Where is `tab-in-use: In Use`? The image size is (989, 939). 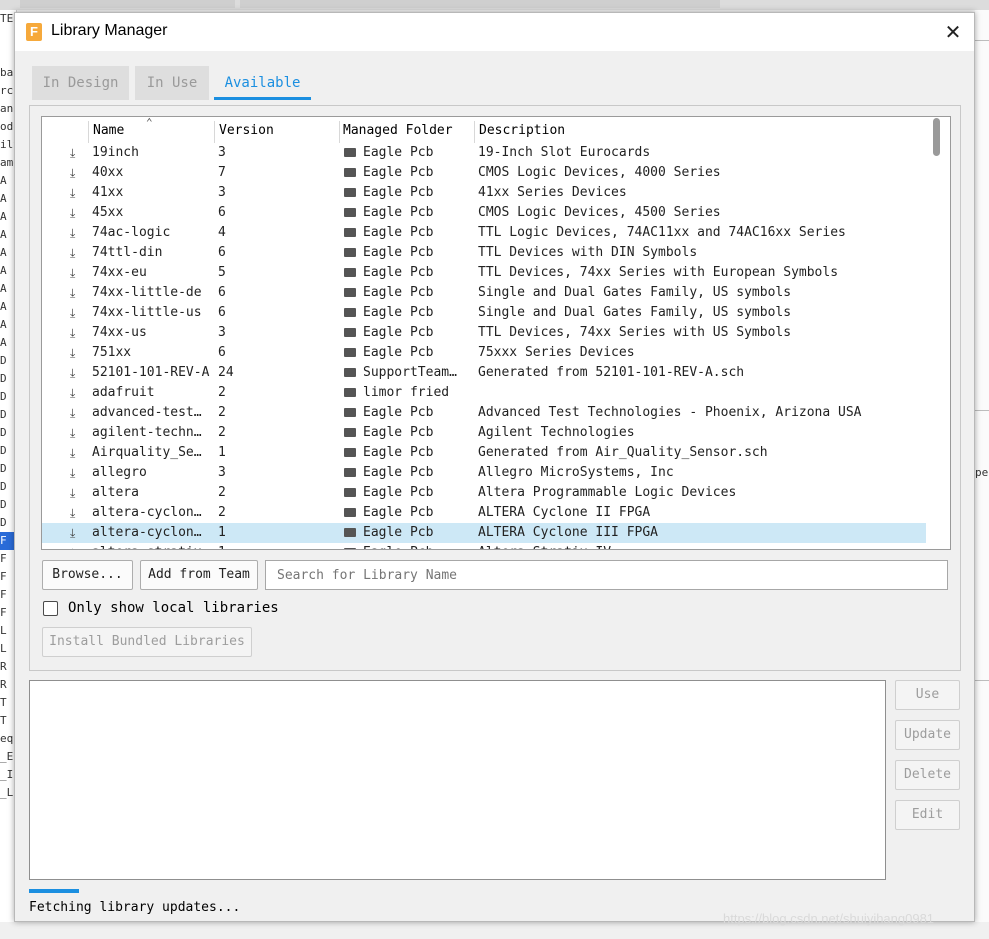 tab-in-use: In Use is located at coordinates (172, 83).